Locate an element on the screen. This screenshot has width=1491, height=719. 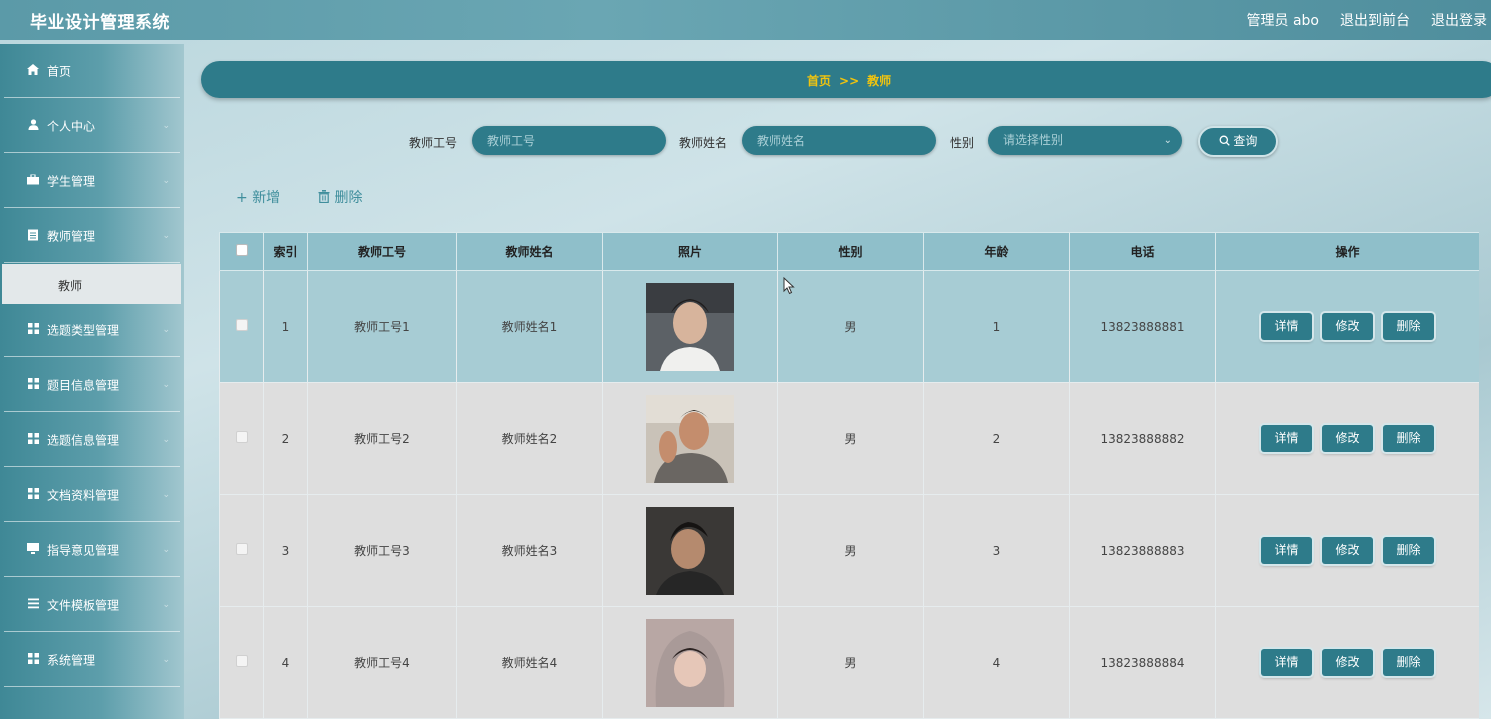
admin-user-label: 管理员 abo is located at coordinates (1283, 20).